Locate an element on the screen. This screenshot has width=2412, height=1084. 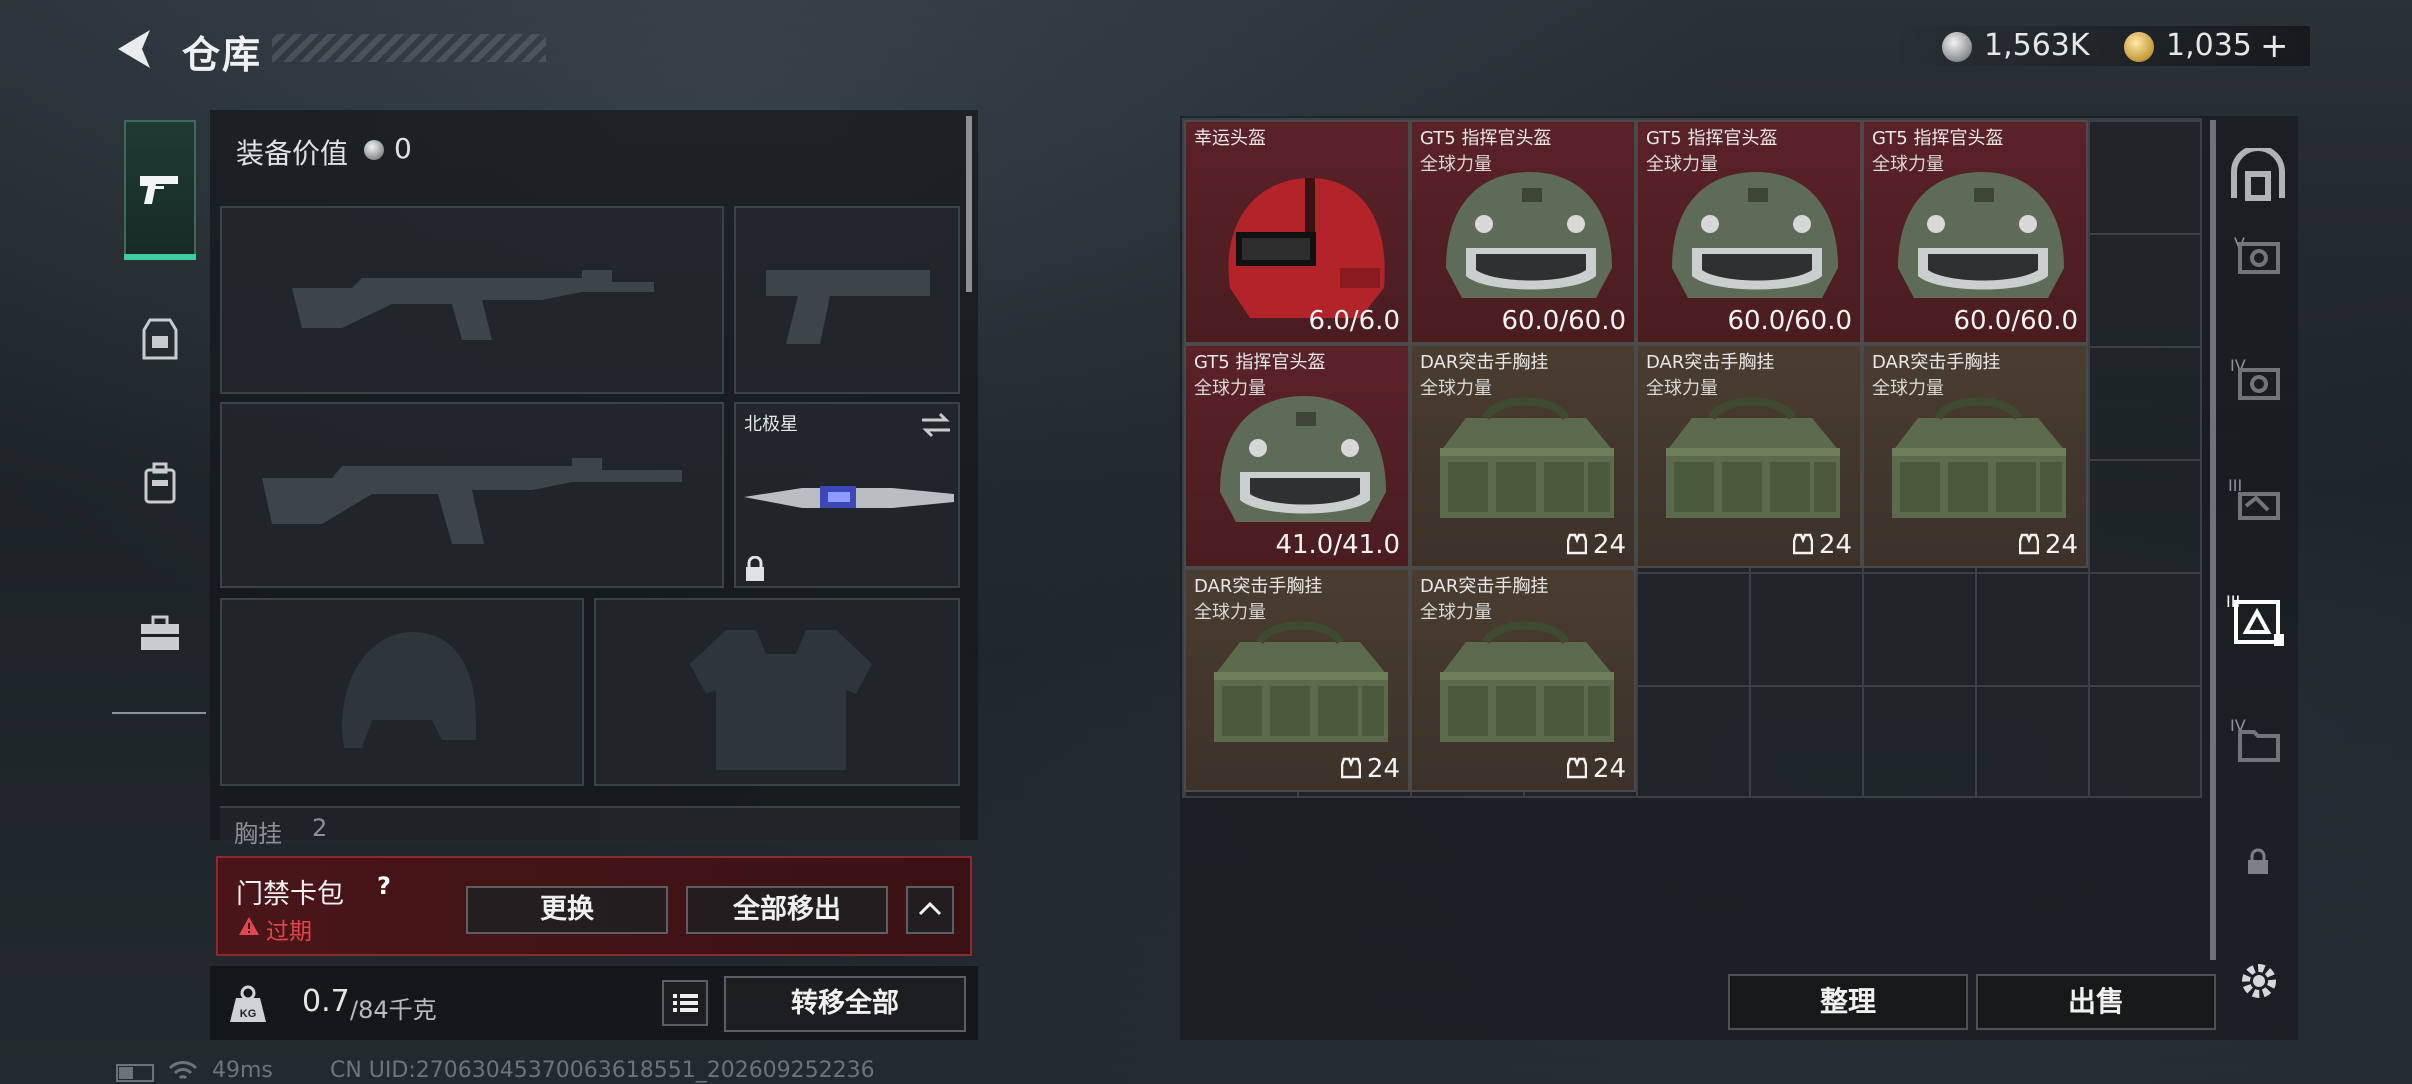
tab-backpack is located at coordinates (160, 484).